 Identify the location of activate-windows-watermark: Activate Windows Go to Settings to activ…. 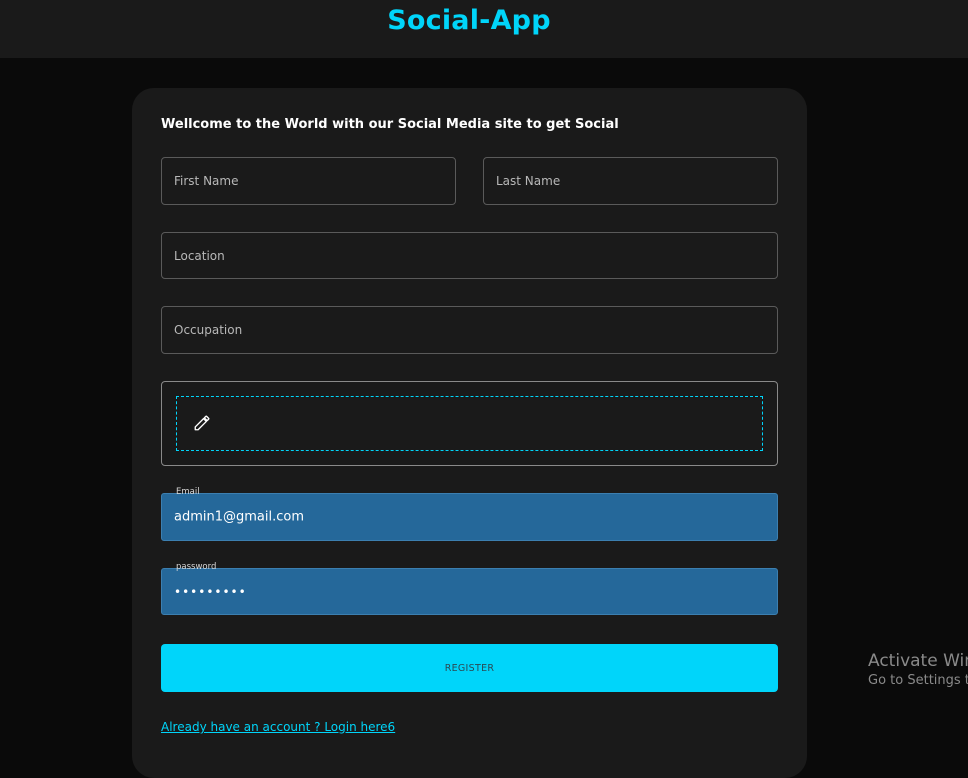
(918, 669).